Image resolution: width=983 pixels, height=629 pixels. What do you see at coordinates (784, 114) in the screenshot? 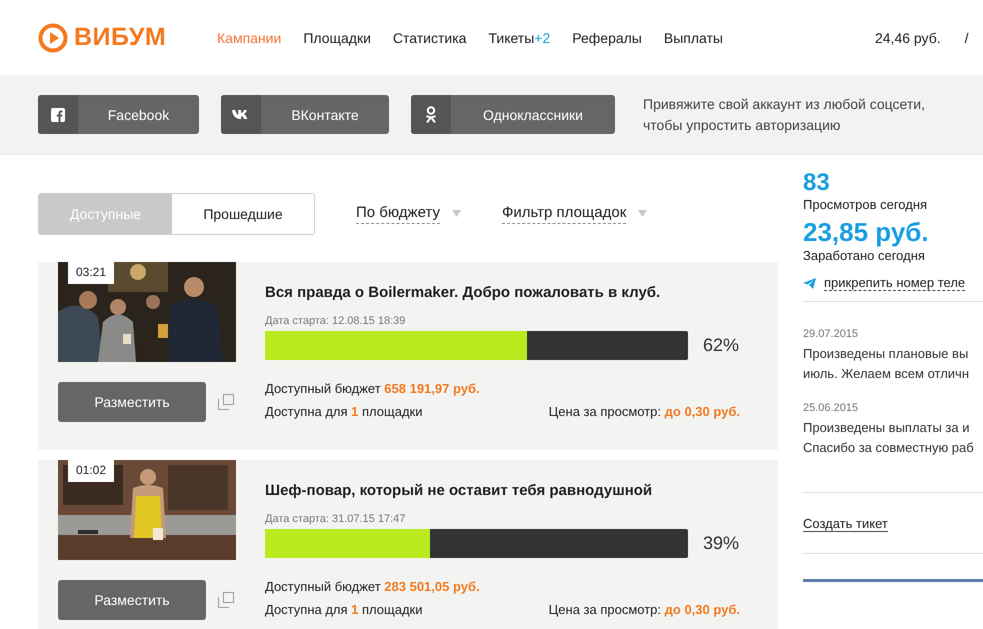
I see `social-hint-text: Привяжите свой аккаунт из любой соцсети, чтобы упростить авторизацию` at bounding box center [784, 114].